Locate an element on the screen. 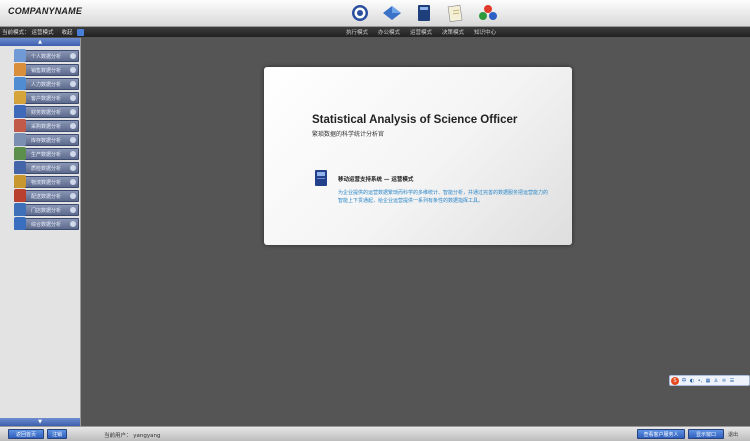 The height and width of the screenshot is (441, 750). system-heading: 移动运营支持系统 — 运营模式 is located at coordinates (376, 180).